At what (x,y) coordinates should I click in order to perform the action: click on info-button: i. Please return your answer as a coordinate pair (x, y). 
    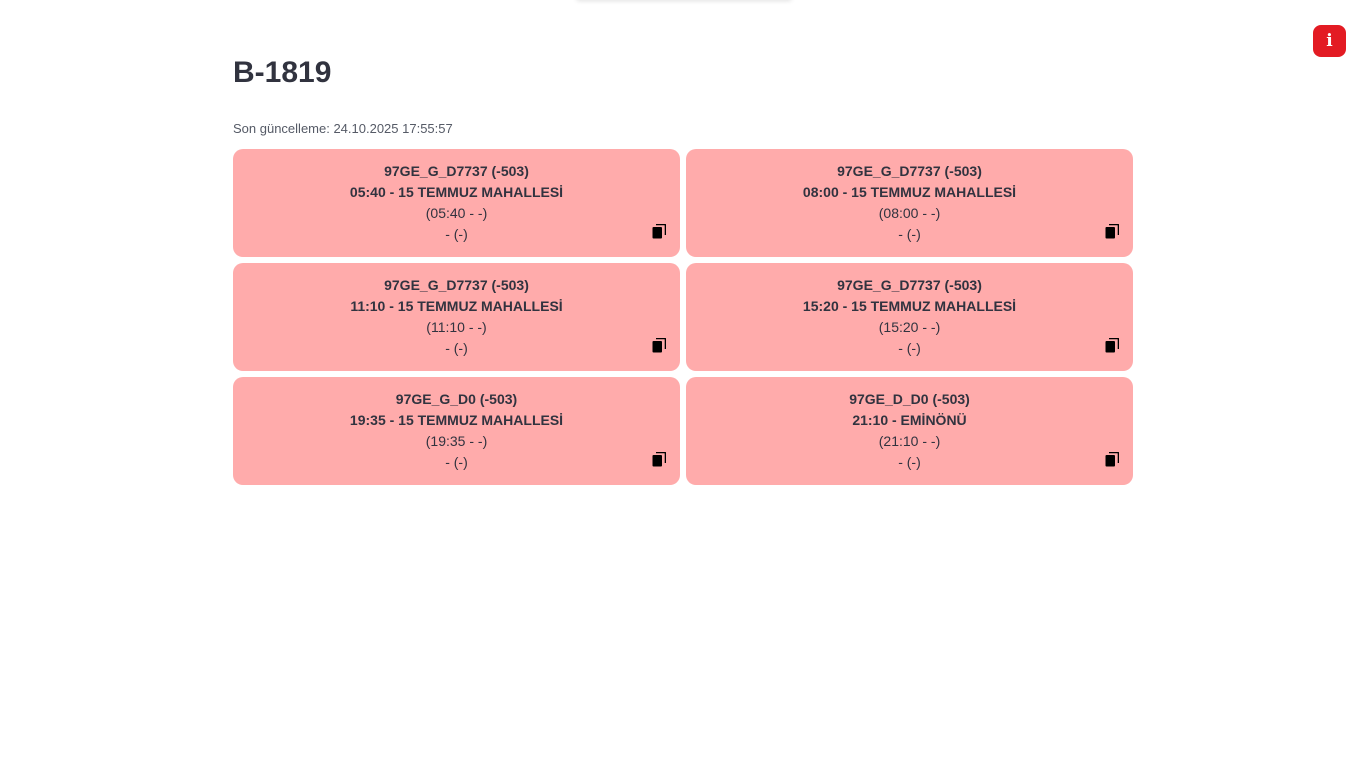
    Looking at the image, I should click on (1329, 41).